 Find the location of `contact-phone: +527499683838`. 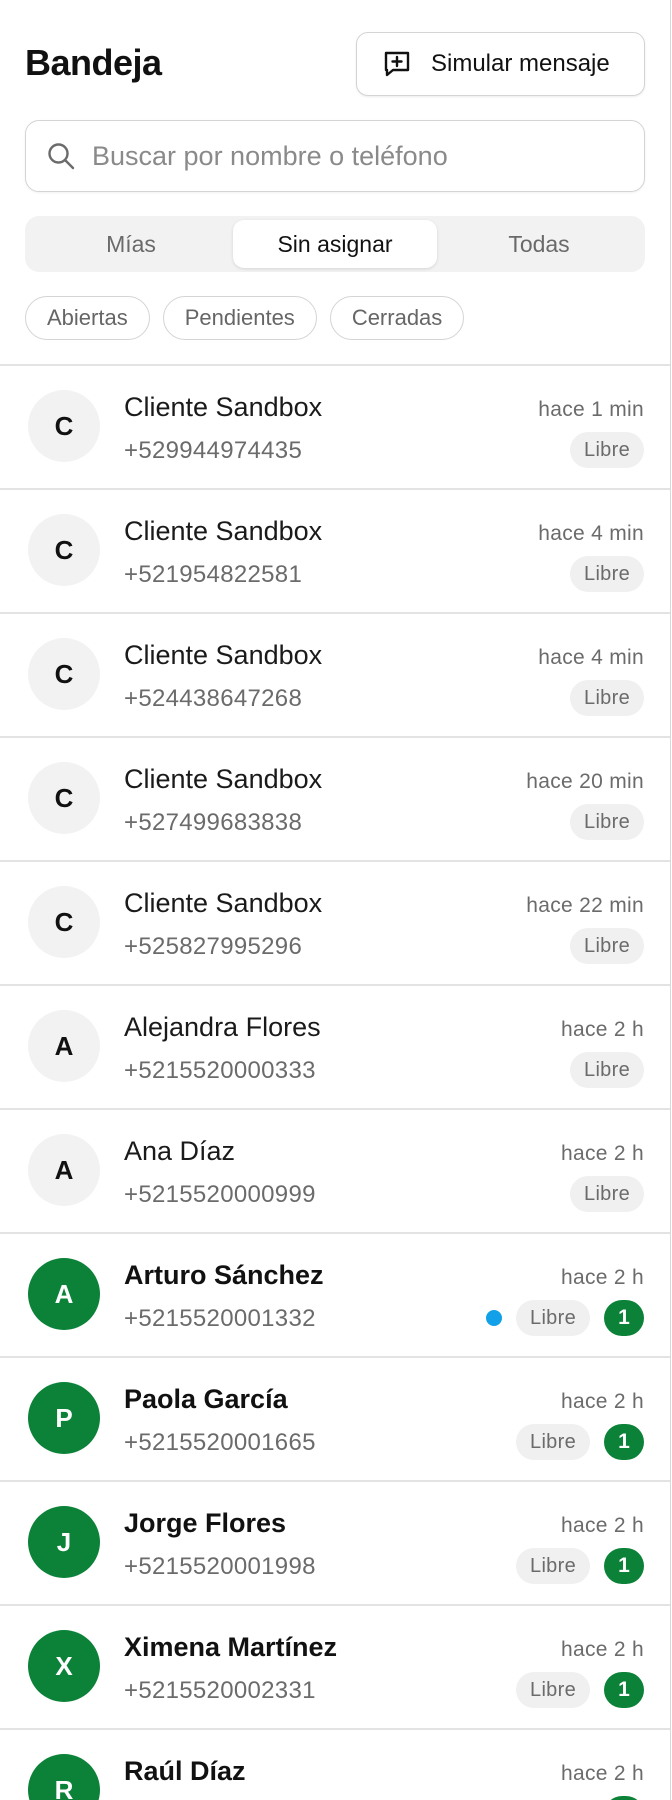

contact-phone: +527499683838 is located at coordinates (213, 822).